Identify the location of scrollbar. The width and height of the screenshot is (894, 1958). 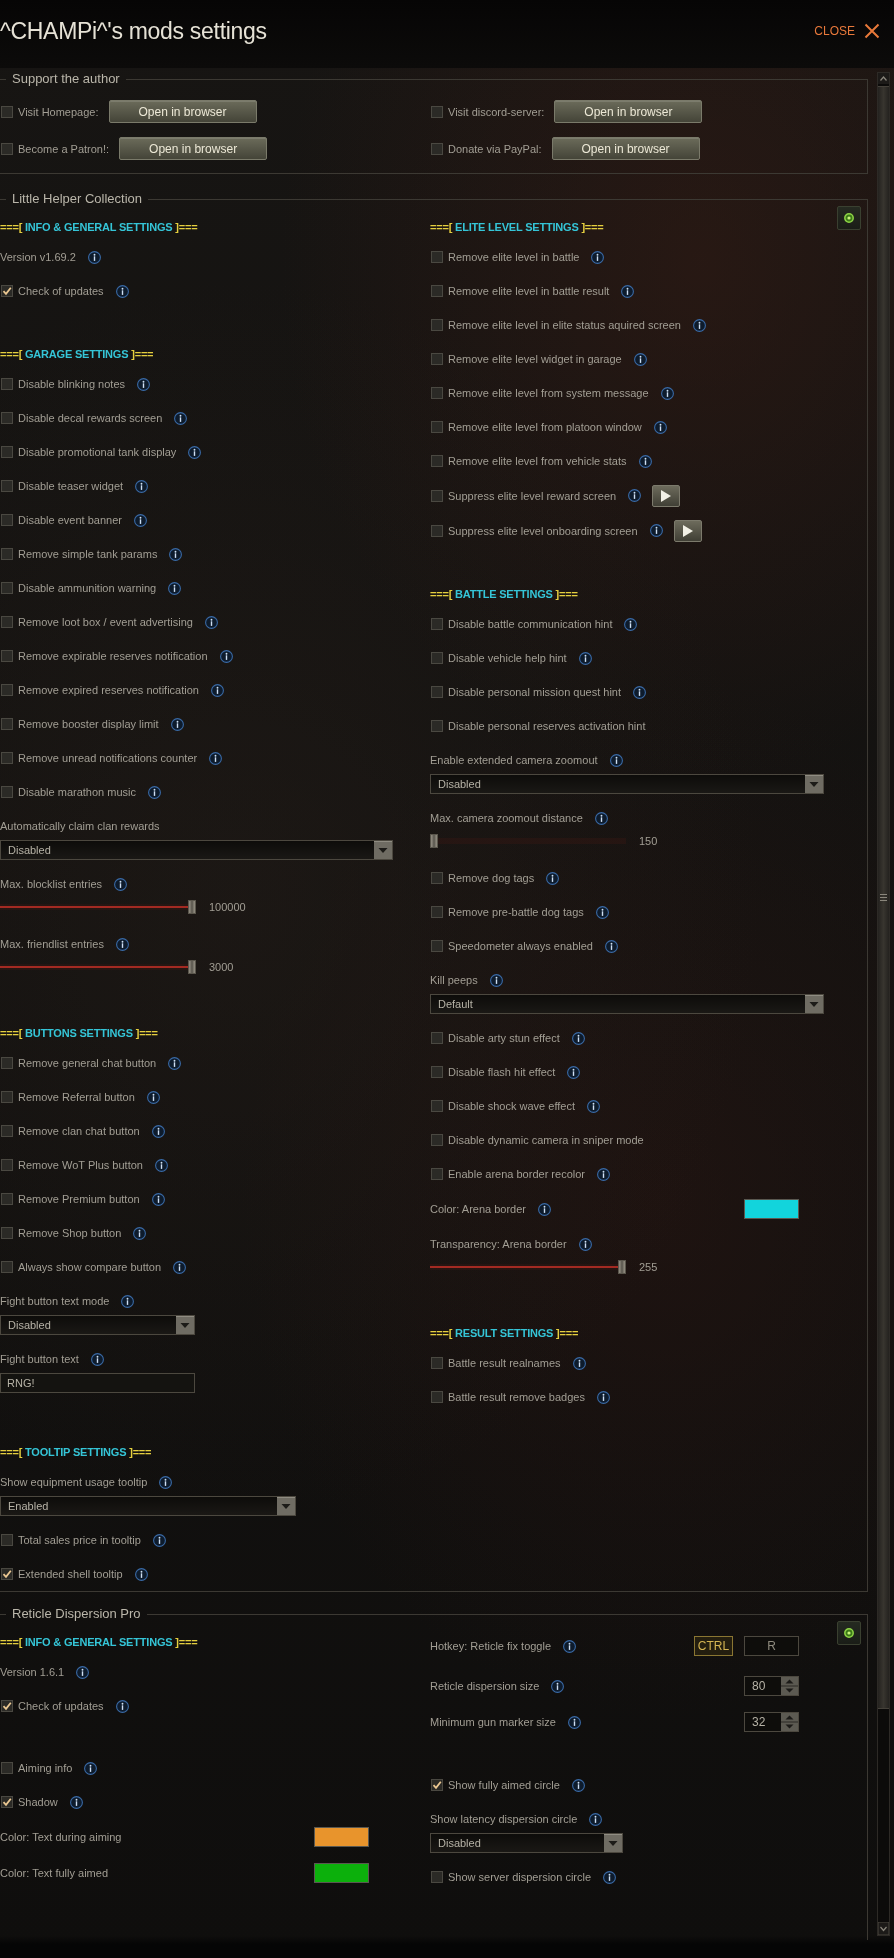
(883, 1004).